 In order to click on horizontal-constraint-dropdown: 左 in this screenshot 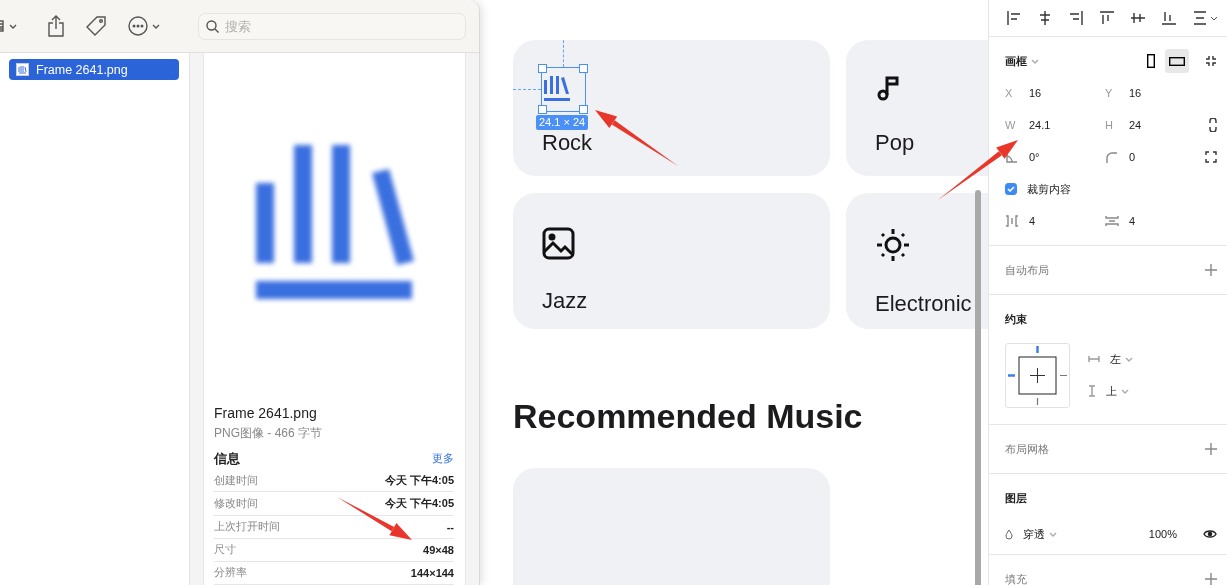, I will do `click(1121, 359)`.